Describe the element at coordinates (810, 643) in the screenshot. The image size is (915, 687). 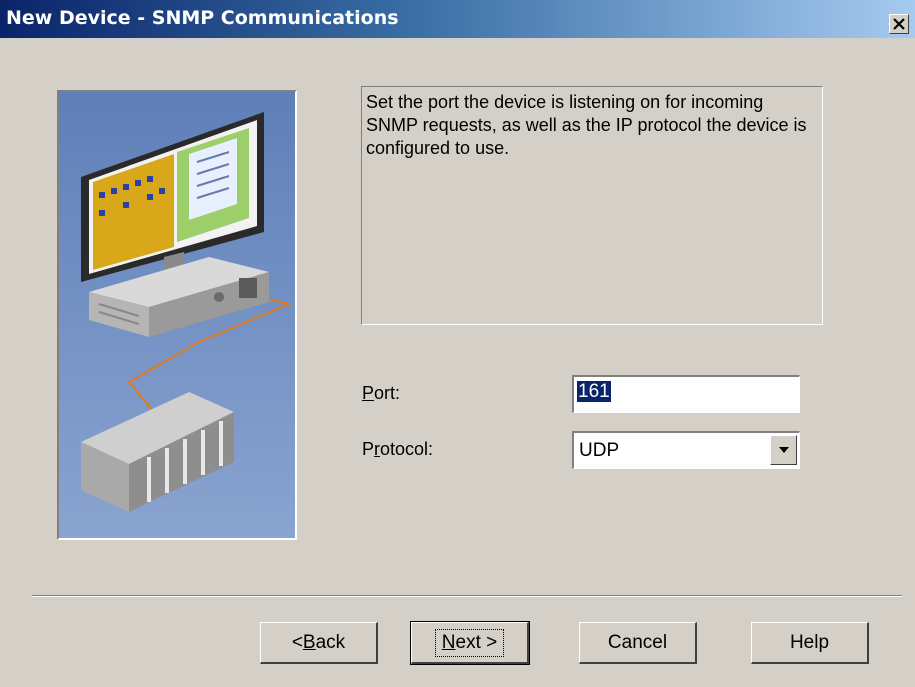
I see `help-button: Help` at that location.